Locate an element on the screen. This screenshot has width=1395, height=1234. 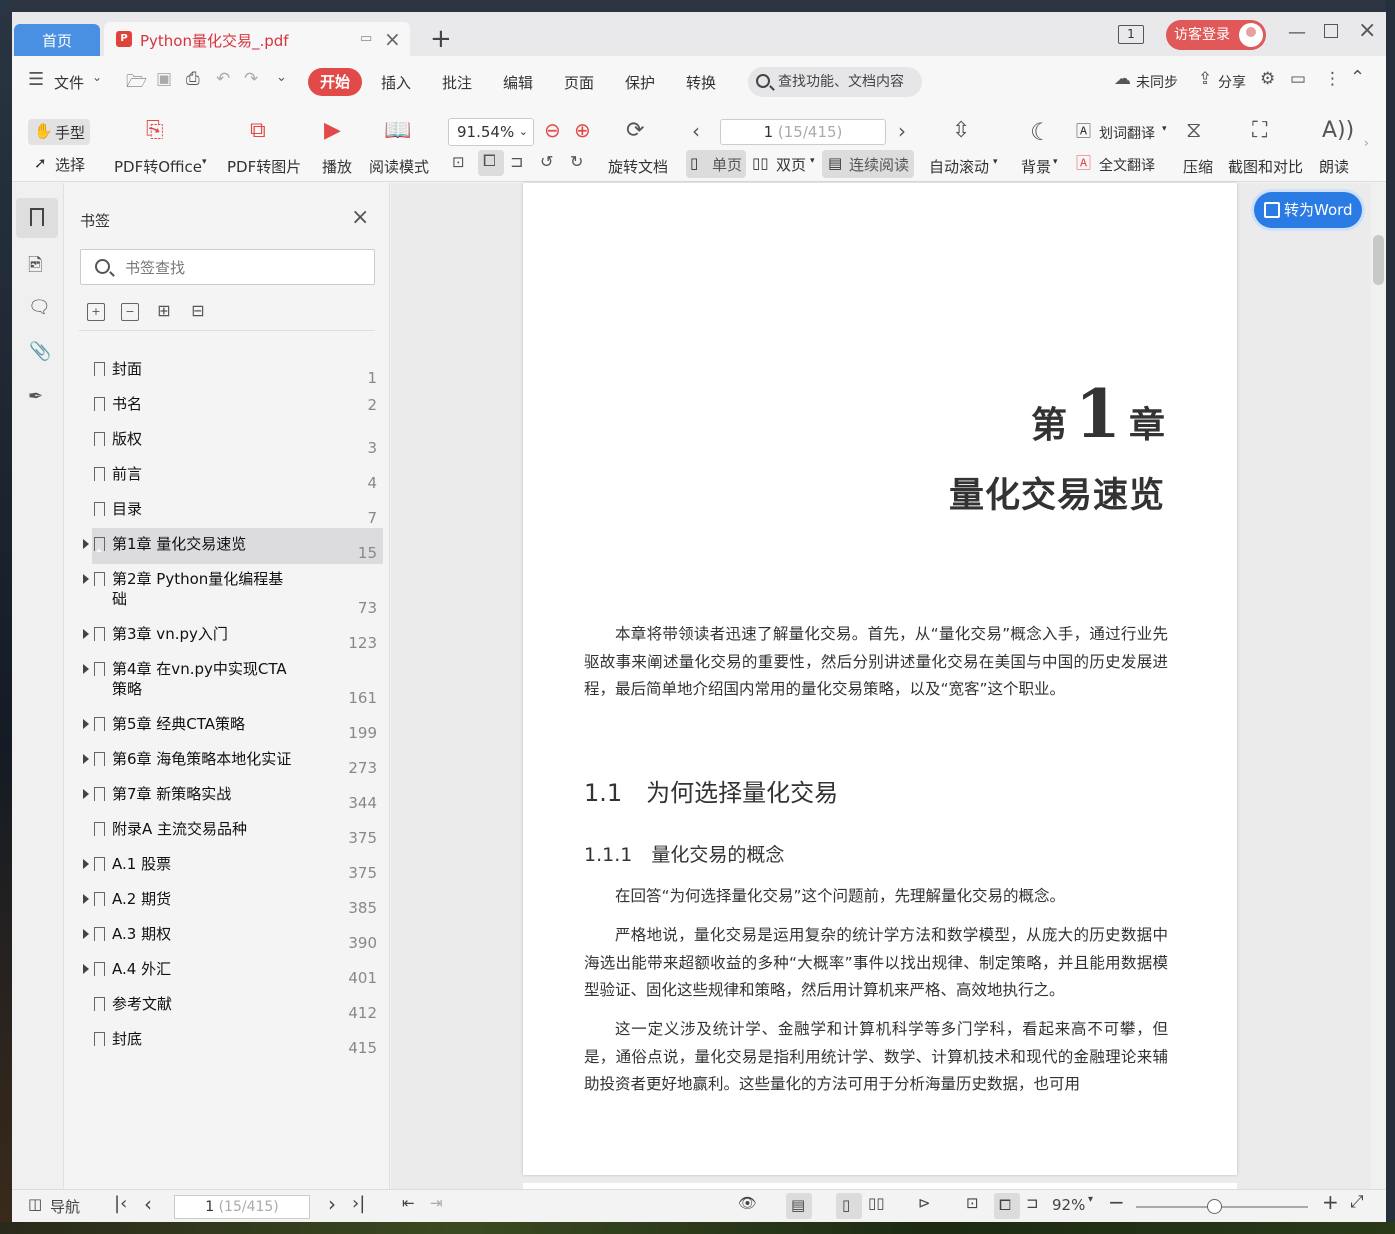
fit-width-icon: ⊐ is located at coordinates (1032, 1203).